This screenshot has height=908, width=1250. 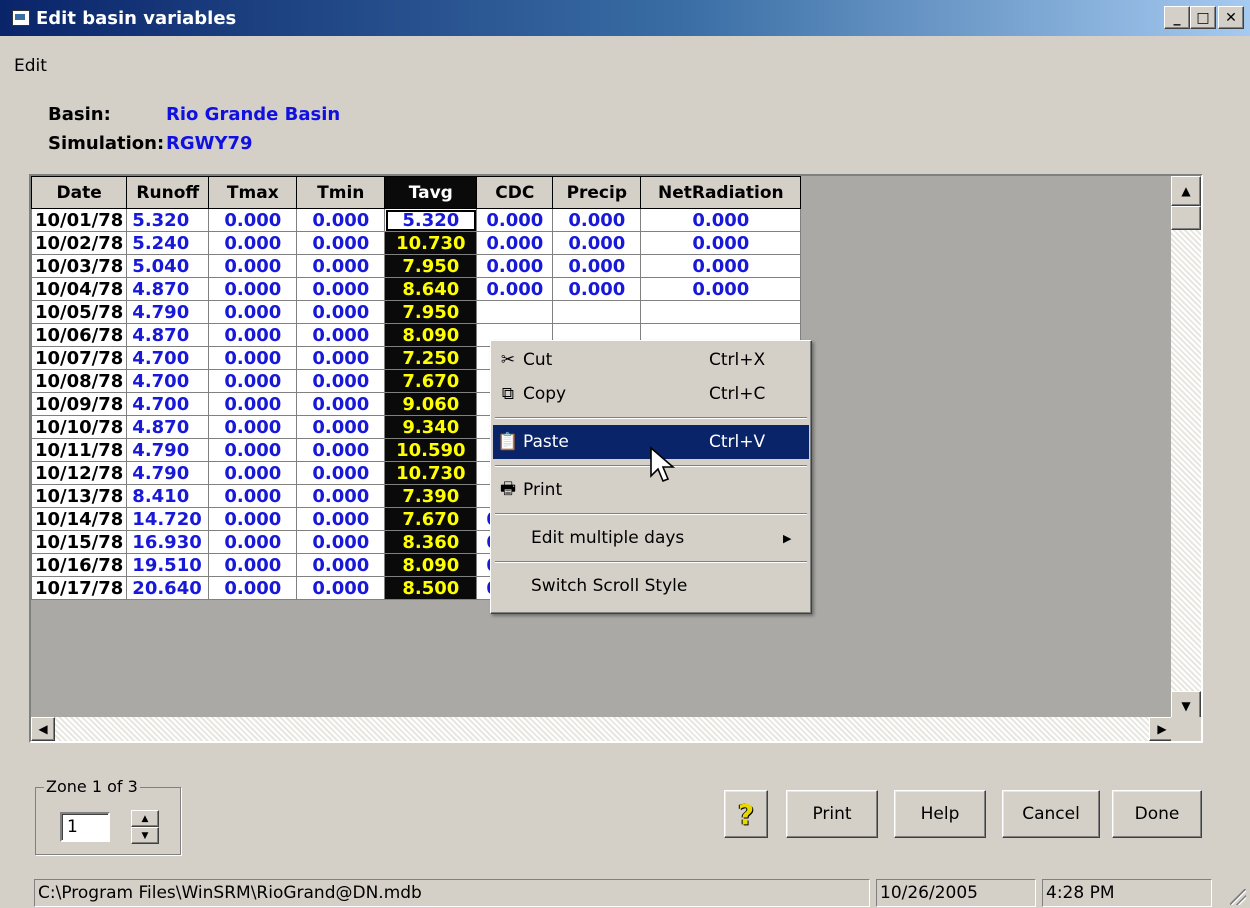 I want to click on cell-date: 10/14/78, so click(x=79, y=519).